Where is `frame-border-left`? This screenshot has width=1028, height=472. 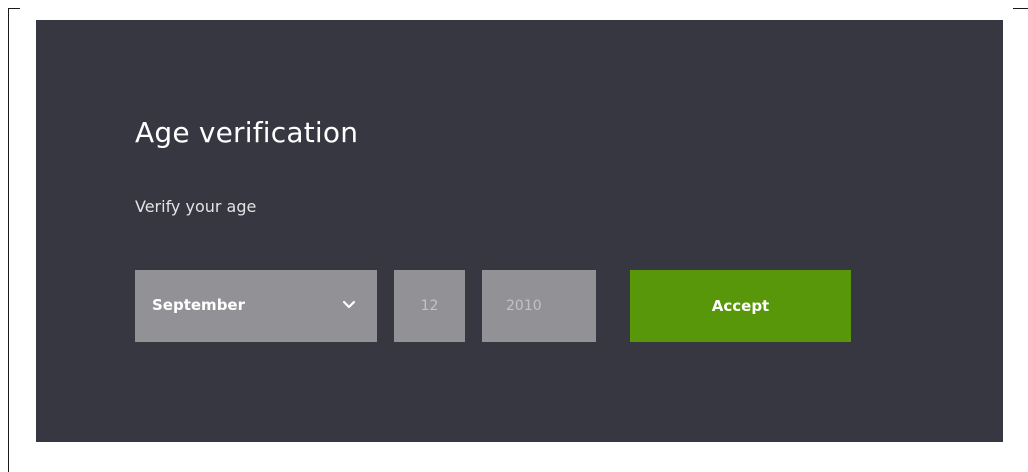 frame-border-left is located at coordinates (8, 240).